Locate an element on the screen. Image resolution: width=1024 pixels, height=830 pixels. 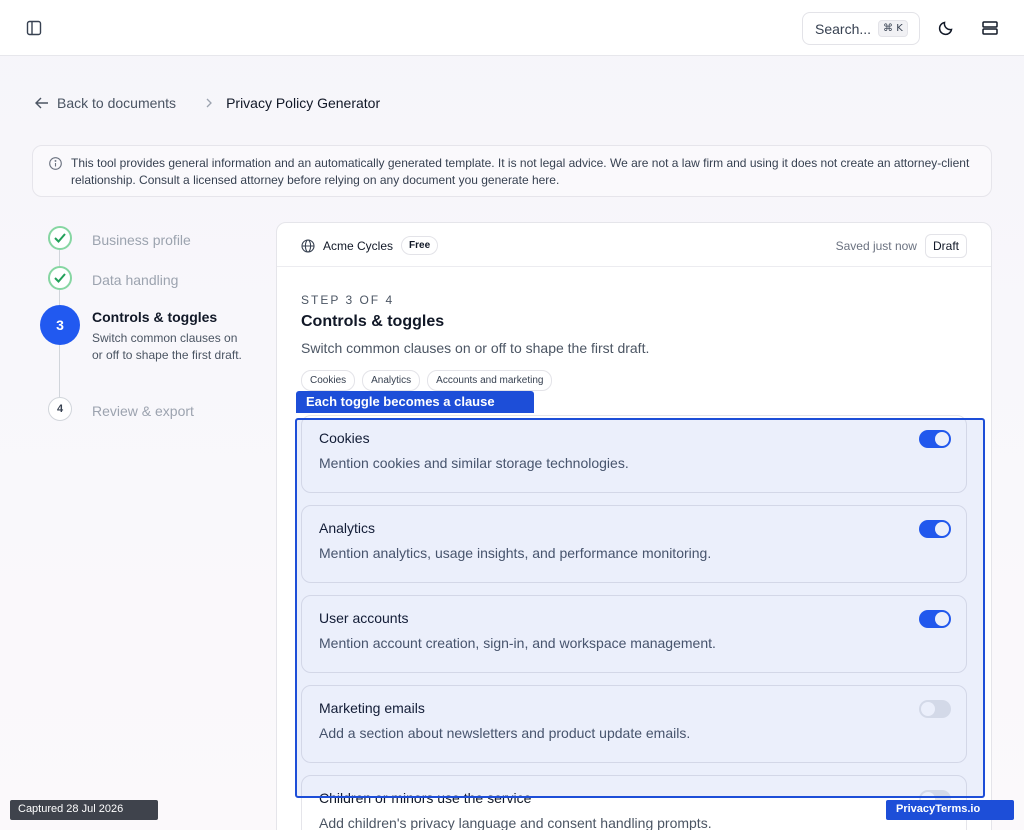
card-header: Acme Cycles Free Saved just now Draft is located at coordinates (634, 245).